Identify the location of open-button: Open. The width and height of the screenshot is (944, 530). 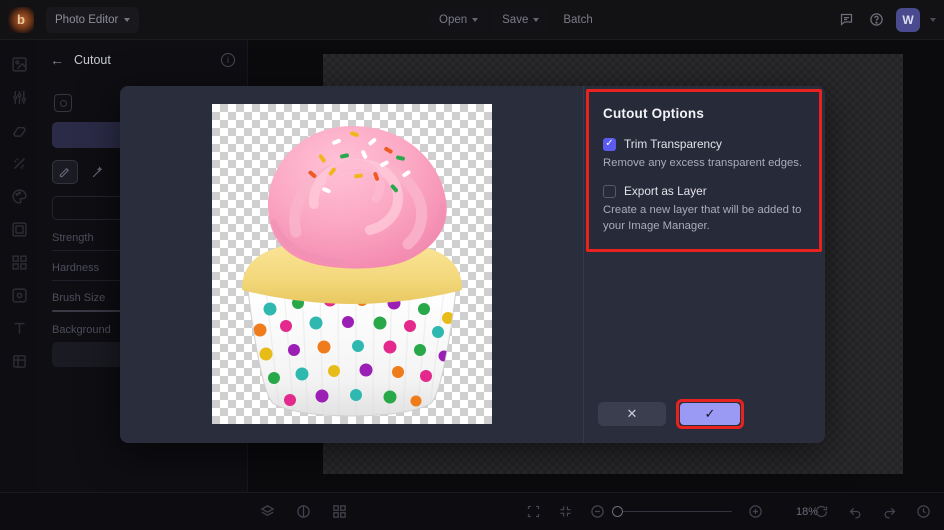
(459, 19).